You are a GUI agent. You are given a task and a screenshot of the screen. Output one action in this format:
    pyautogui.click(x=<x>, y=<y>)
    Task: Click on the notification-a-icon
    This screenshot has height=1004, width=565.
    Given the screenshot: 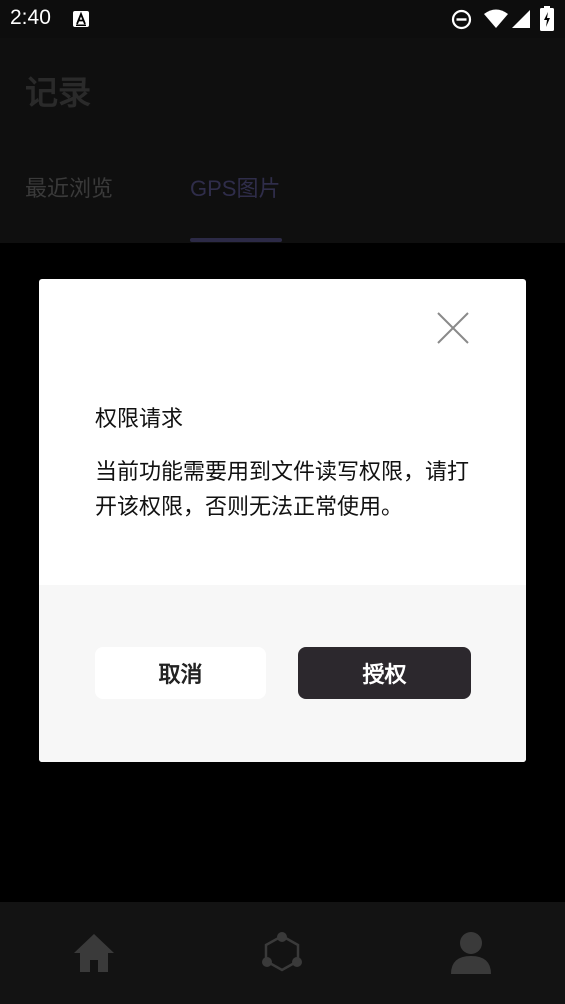 What is the action you would take?
    pyautogui.click(x=81, y=19)
    